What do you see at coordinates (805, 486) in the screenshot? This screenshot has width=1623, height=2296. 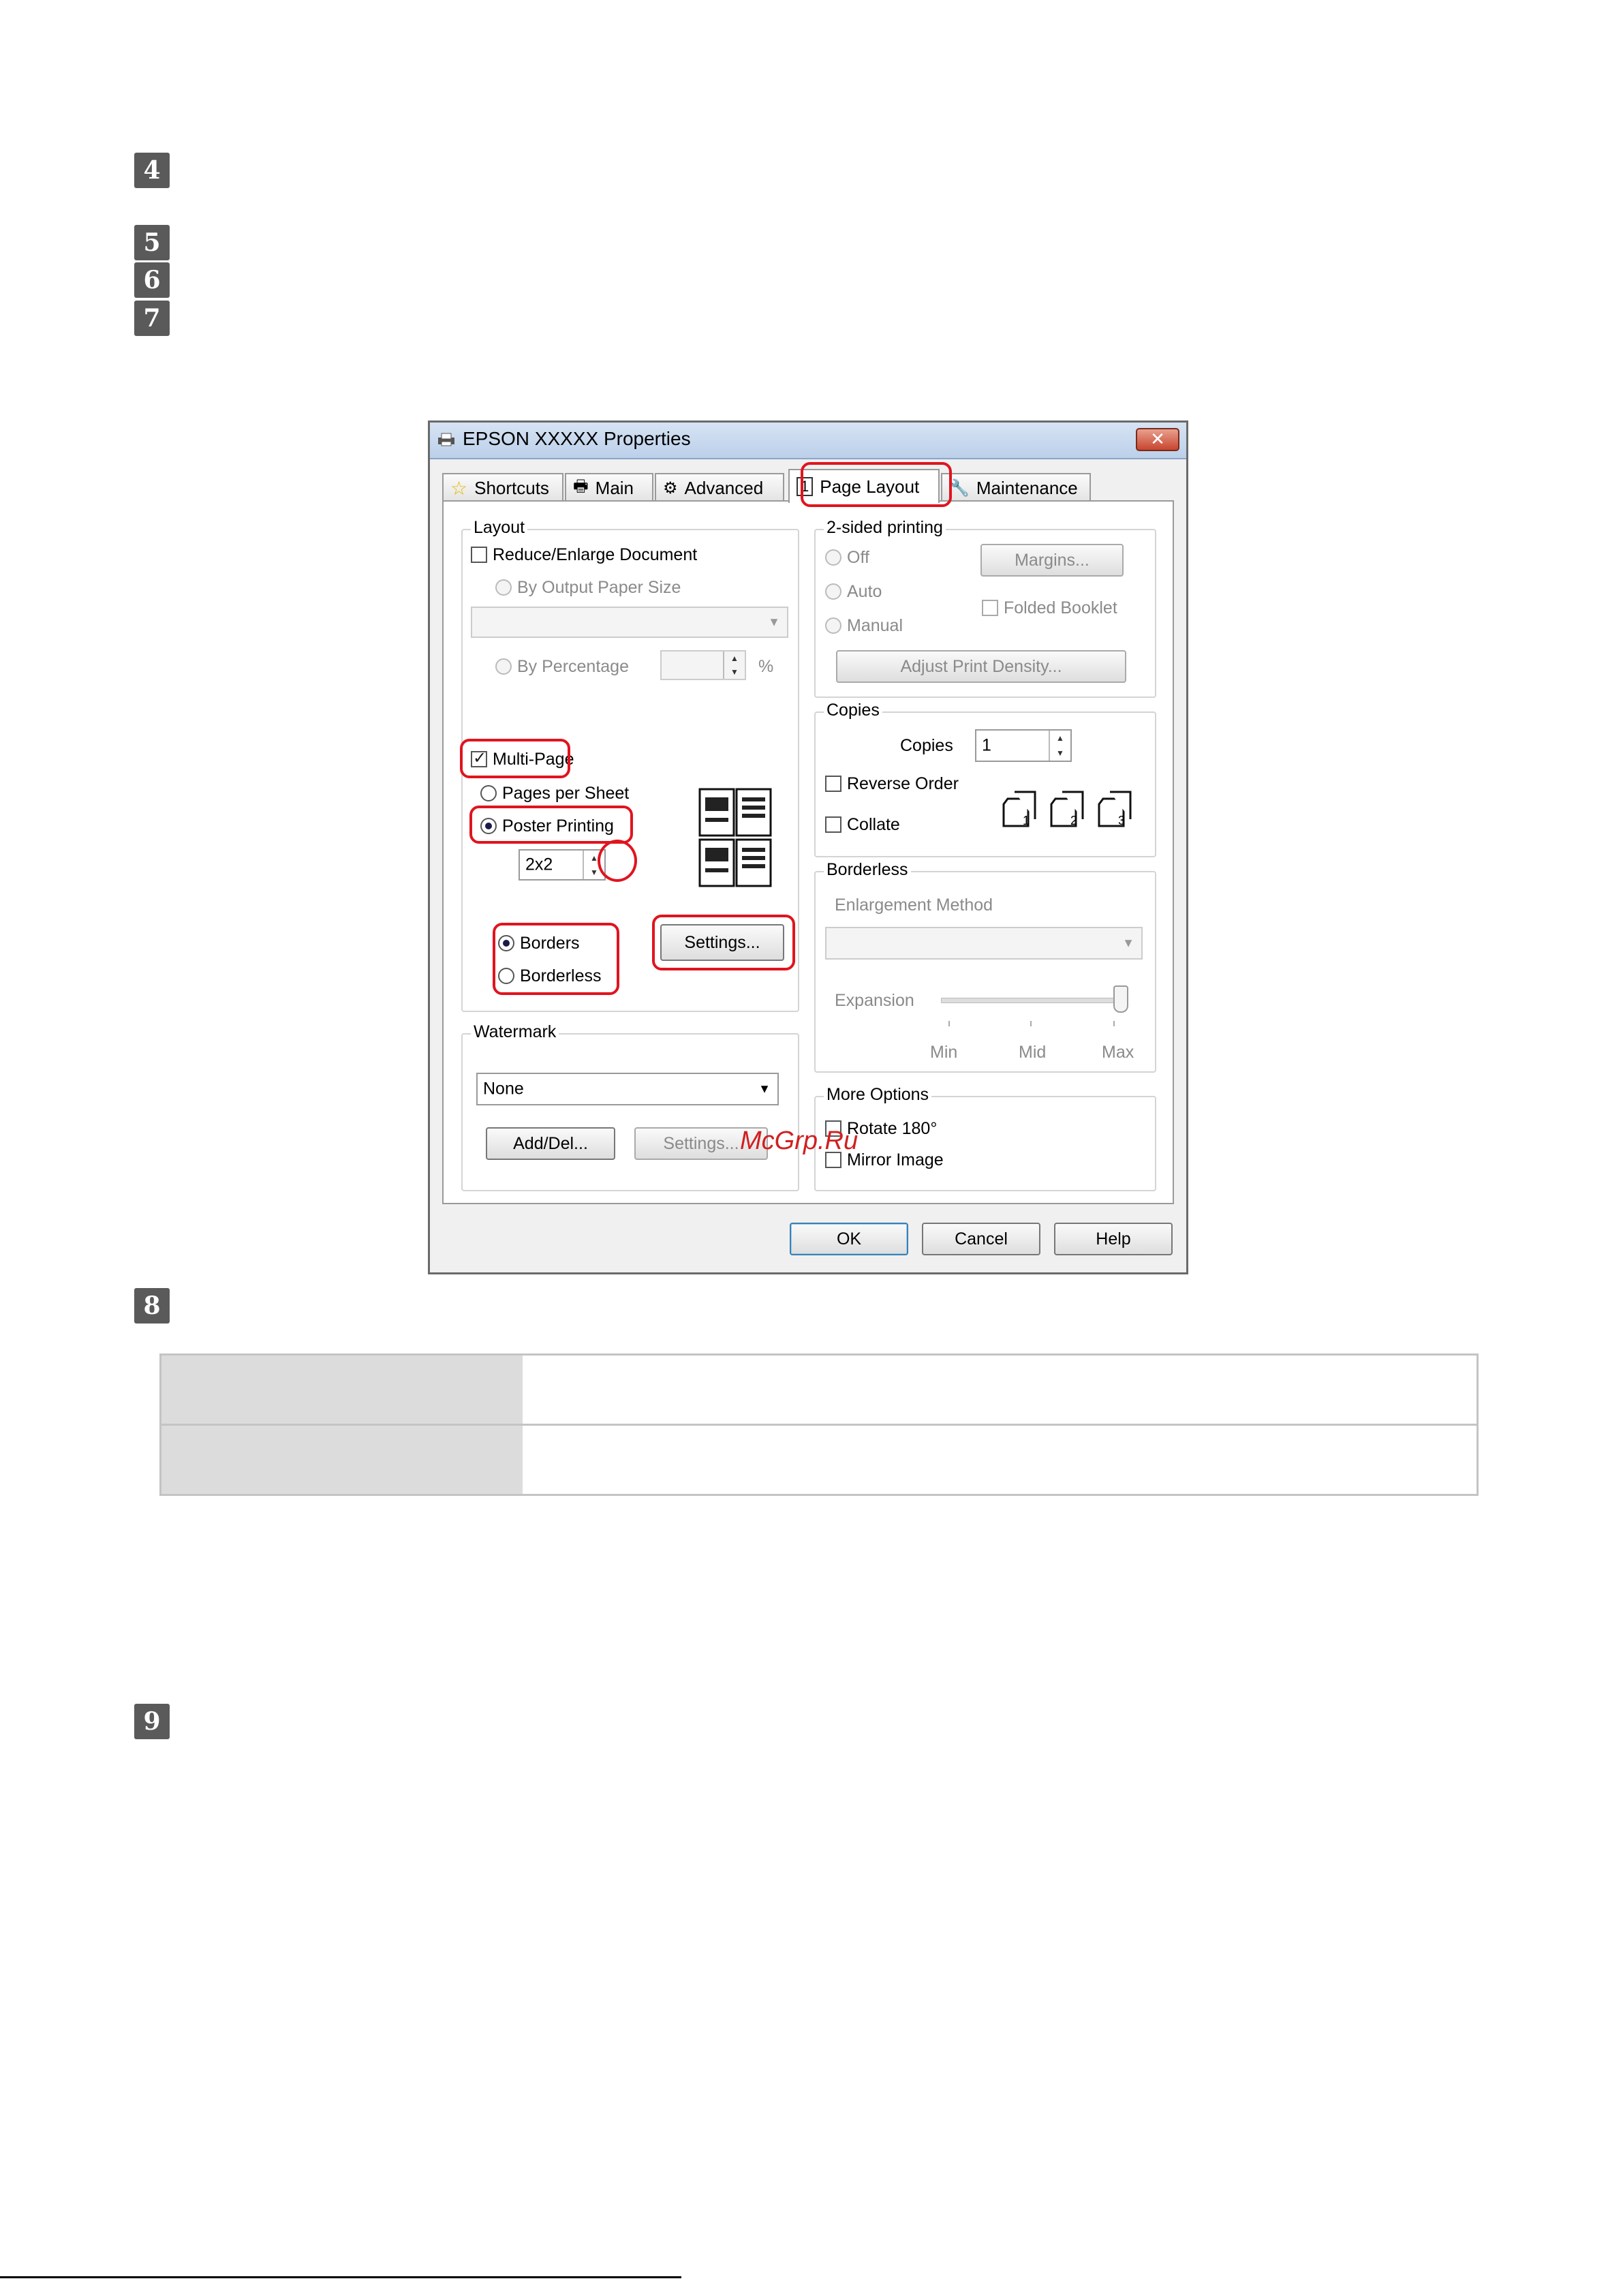 I see `page-icon: 1` at bounding box center [805, 486].